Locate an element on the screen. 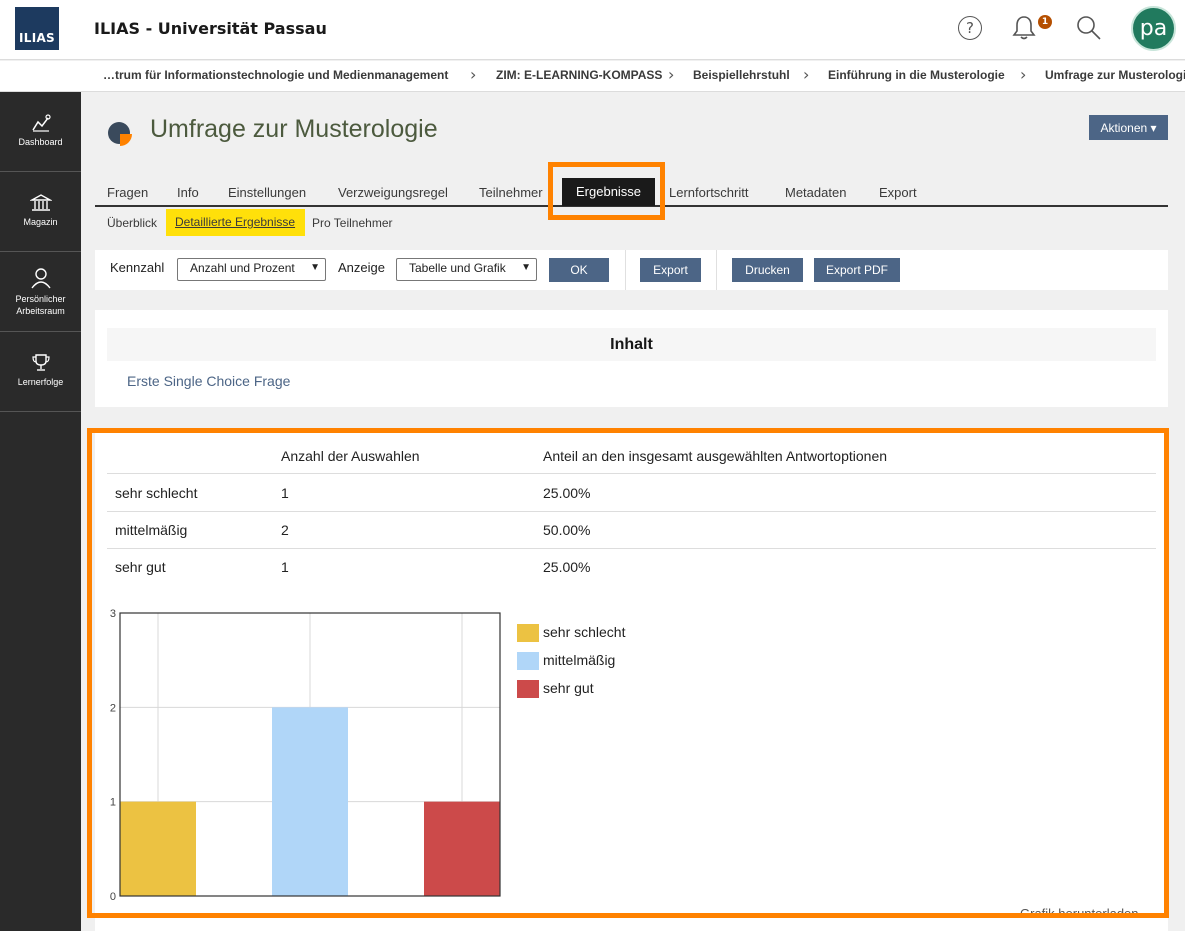 This screenshot has height=931, width=1185. page-title: Umfrage zur Musterologie is located at coordinates (294, 129).